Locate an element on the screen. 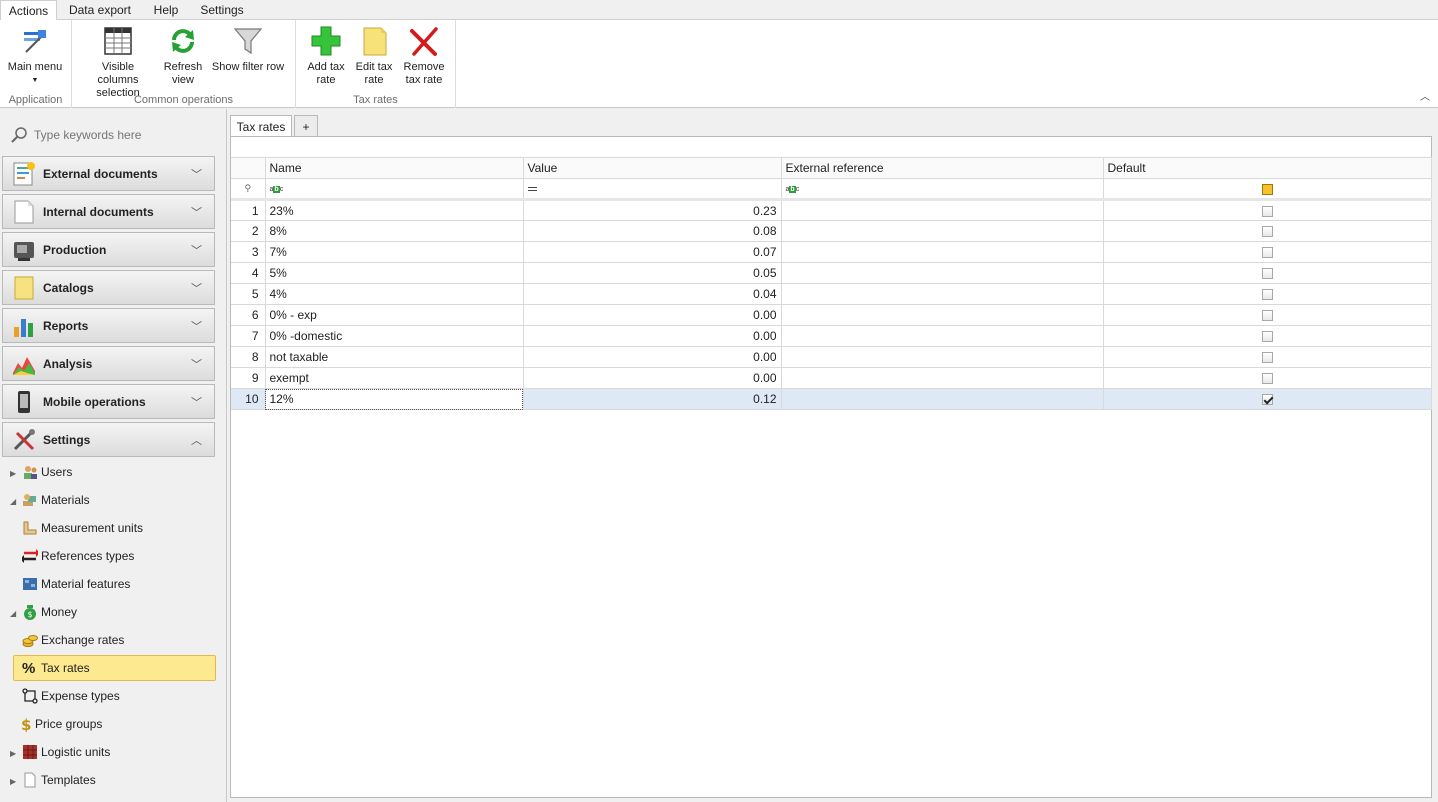 Image resolution: width=1438 pixels, height=802 pixels. tab-help: Help is located at coordinates (166, 10).